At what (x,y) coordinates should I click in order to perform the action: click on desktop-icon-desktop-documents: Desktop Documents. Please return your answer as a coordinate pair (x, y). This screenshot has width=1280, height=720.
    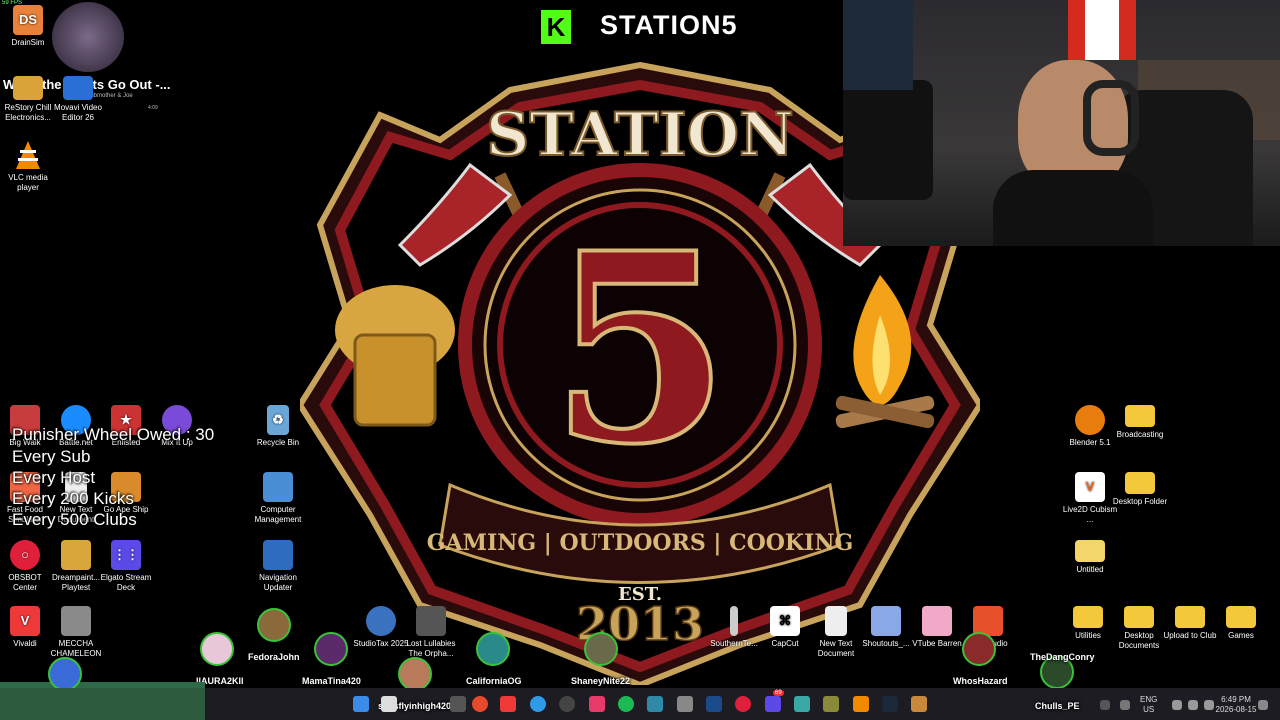
    Looking at the image, I should click on (1139, 628).